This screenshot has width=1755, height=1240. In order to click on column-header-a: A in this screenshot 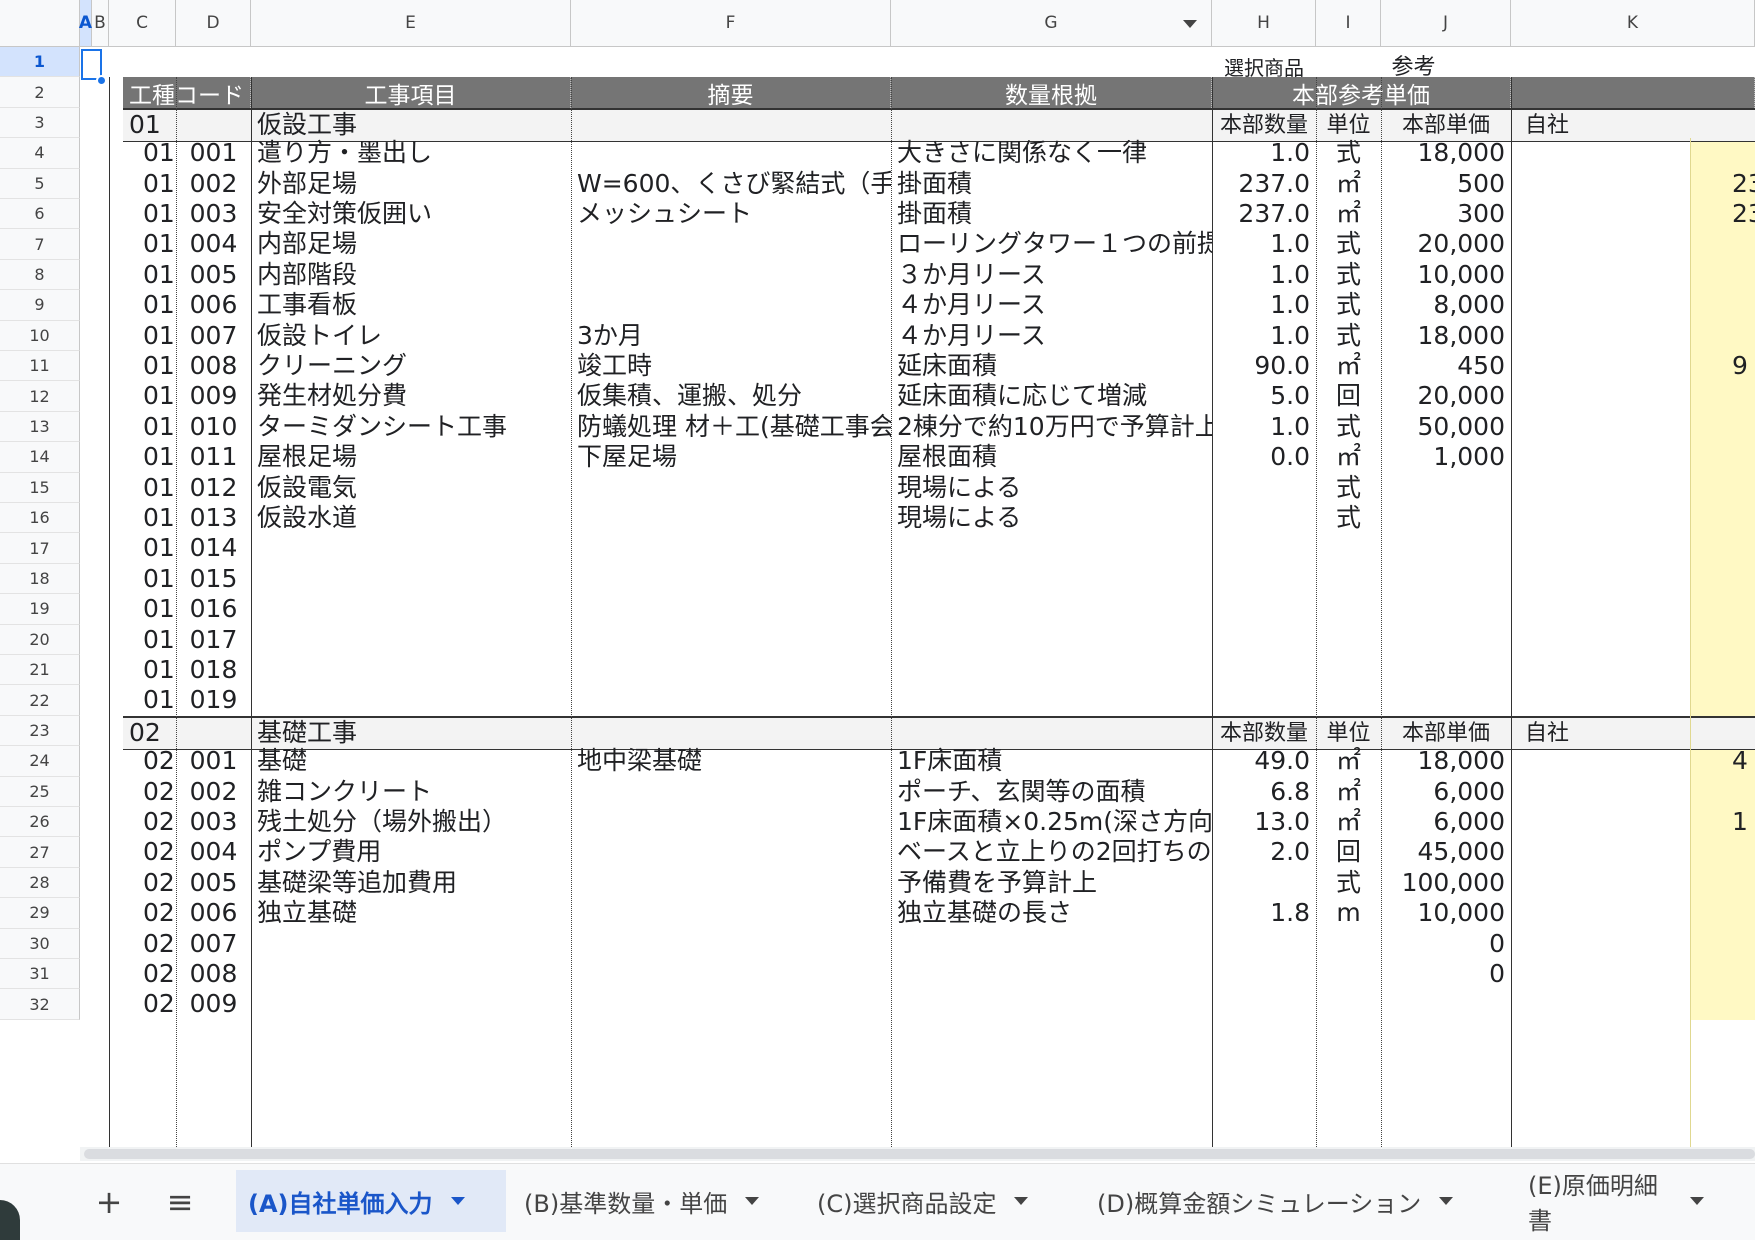, I will do `click(85, 23)`.